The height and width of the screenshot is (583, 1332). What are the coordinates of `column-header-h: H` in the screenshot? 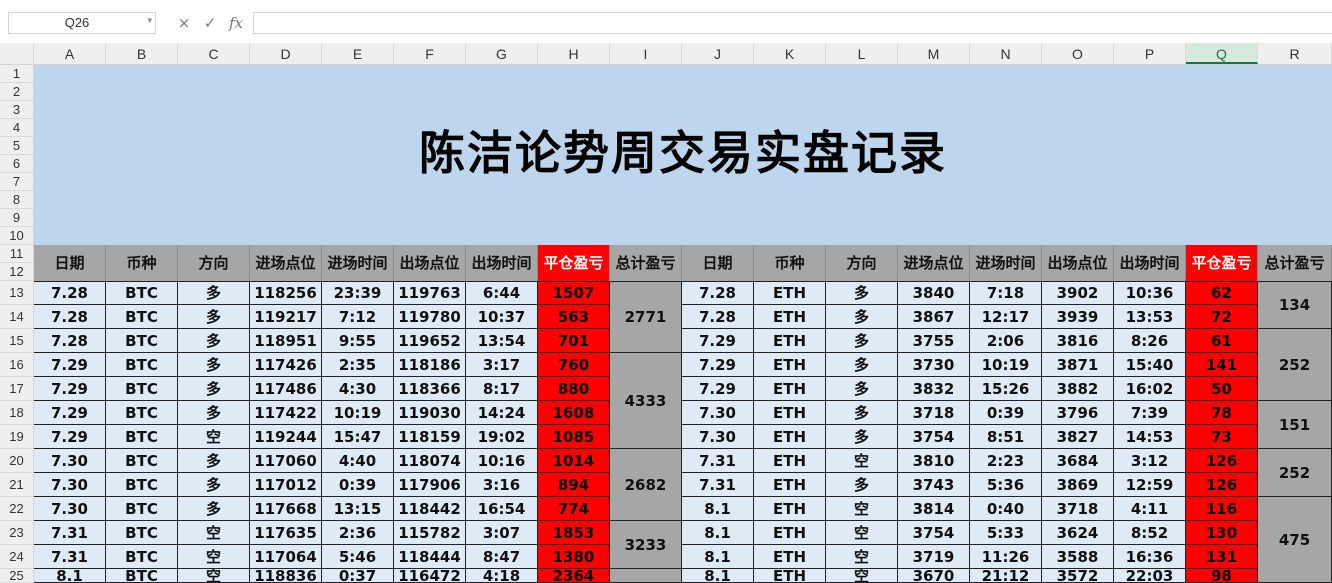 It's located at (574, 53).